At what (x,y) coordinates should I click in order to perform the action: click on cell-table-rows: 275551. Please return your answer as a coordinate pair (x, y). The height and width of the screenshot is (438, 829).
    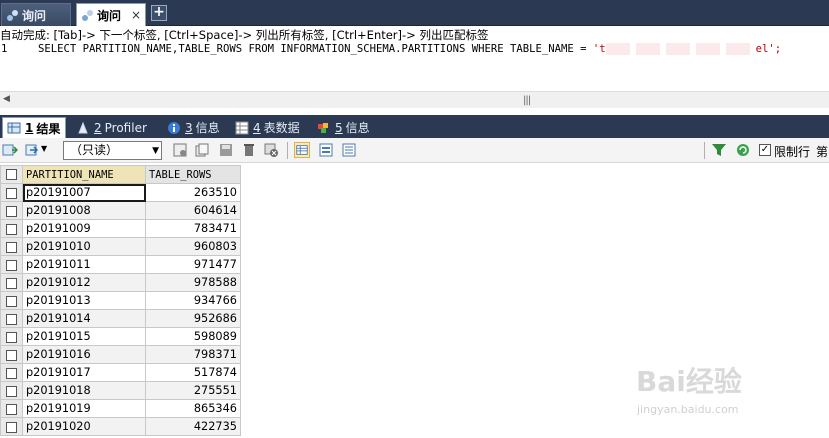
    Looking at the image, I should click on (193, 390).